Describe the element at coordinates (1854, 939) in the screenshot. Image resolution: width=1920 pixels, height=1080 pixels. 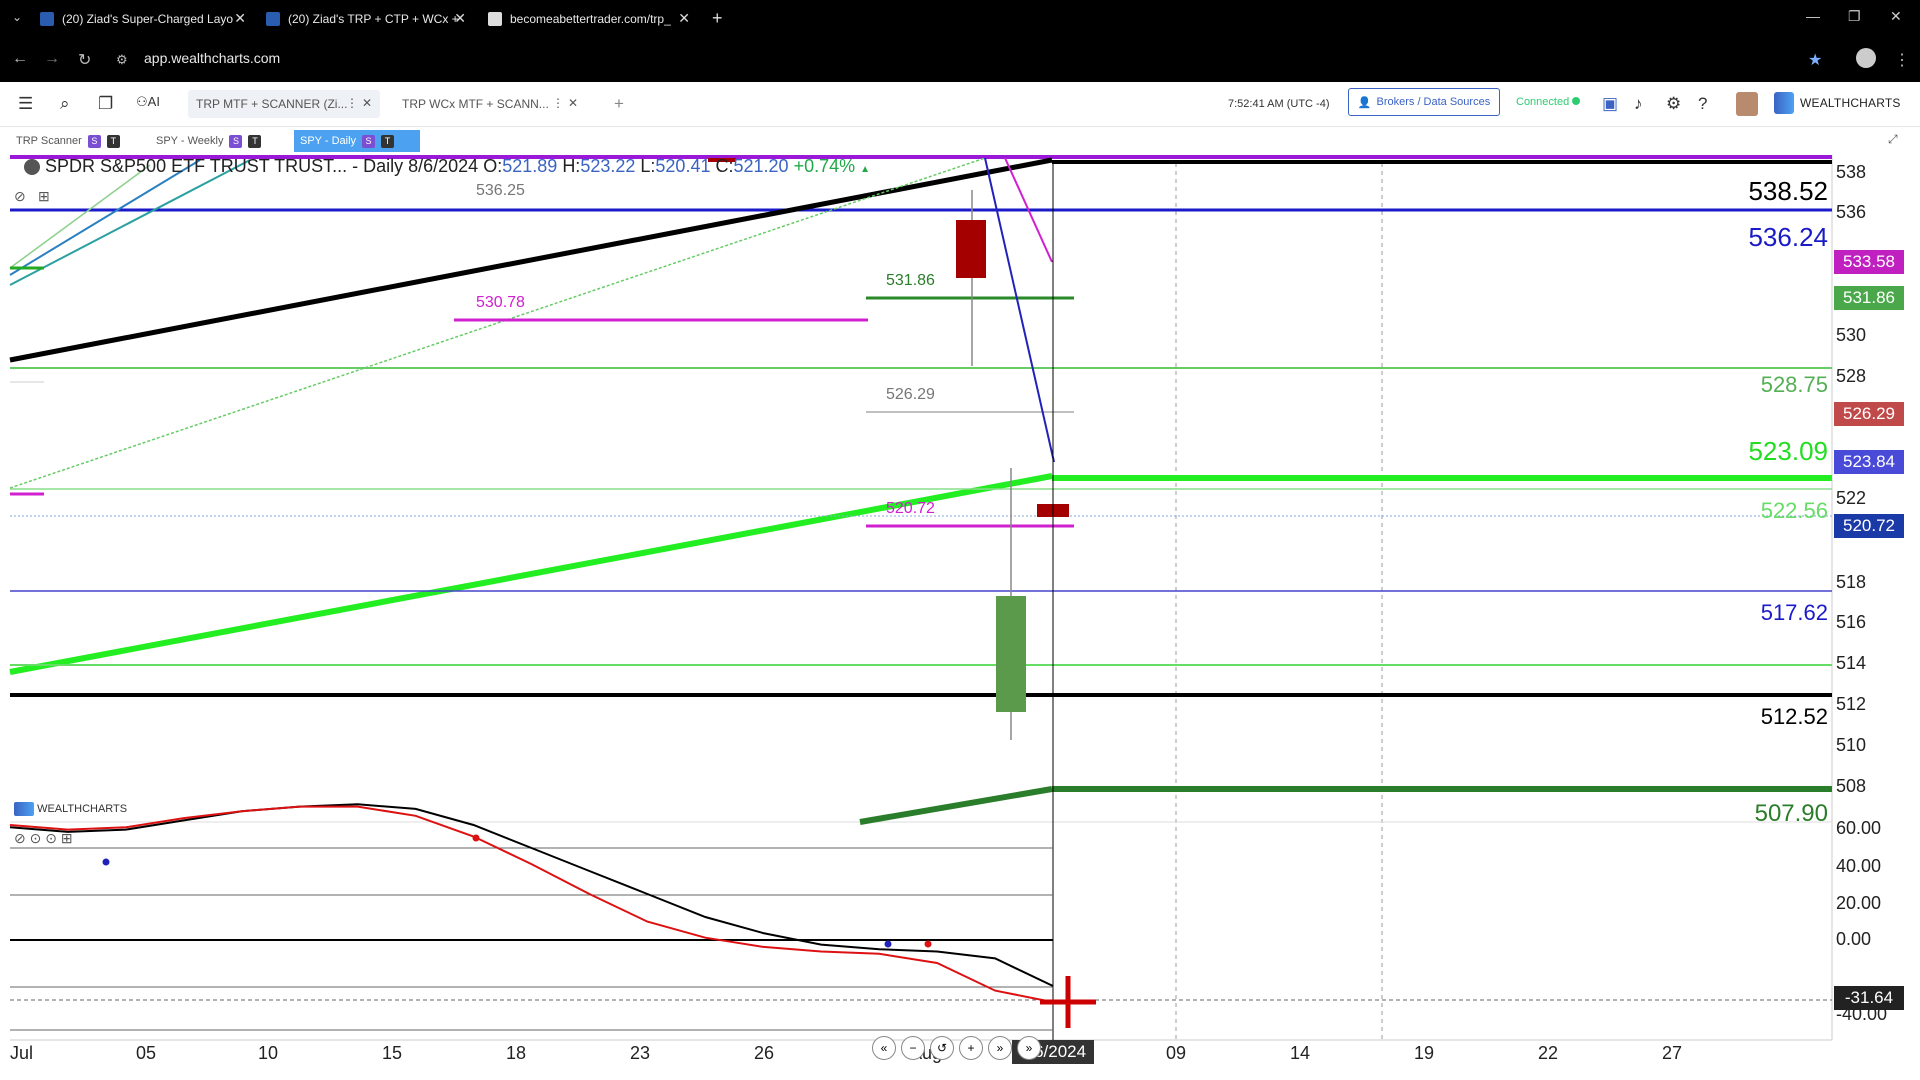
I see `osc-tick: 0.00` at that location.